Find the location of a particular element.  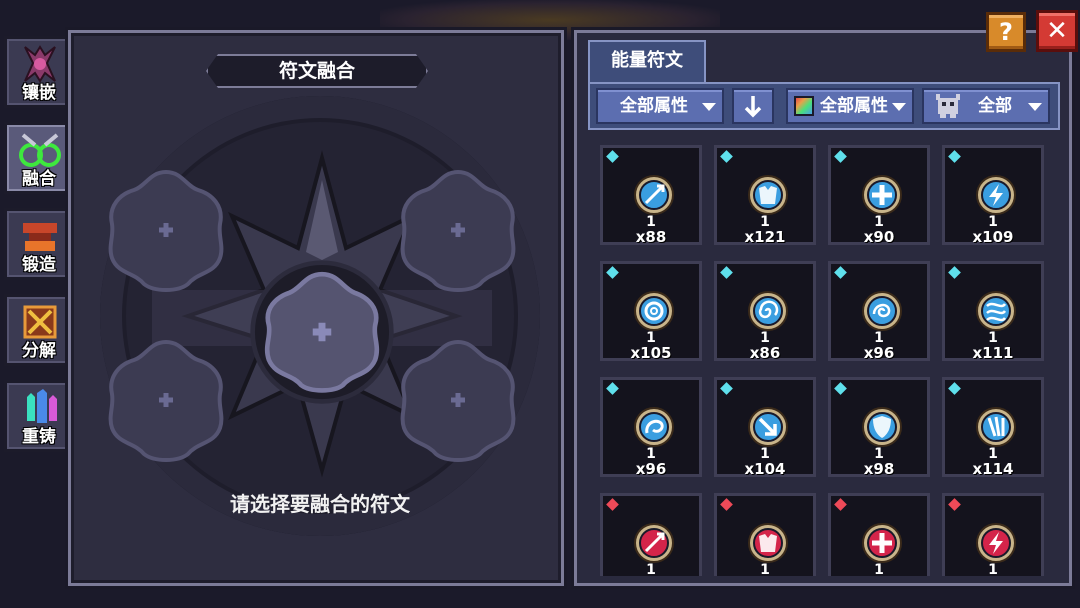

rune-item: 1 x86 is located at coordinates (765, 311).